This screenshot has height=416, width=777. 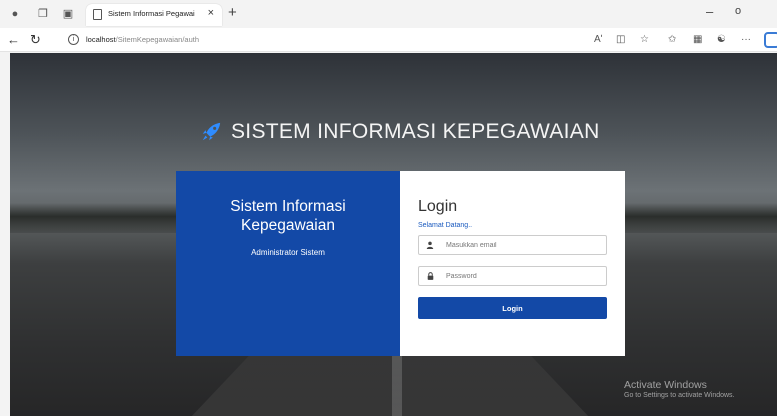 I want to click on browser-tab-bar: ● ❐ ▣ Sistem Informasi Pegawai × + – o, so click(x=388, y=14).